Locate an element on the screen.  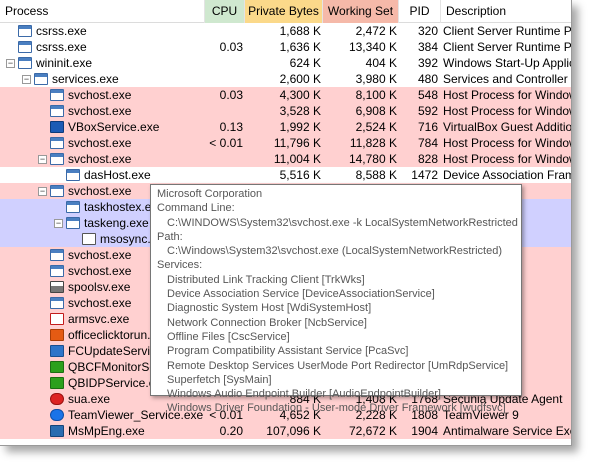
cpu-cell: 0.03 is located at coordinates (231, 47).